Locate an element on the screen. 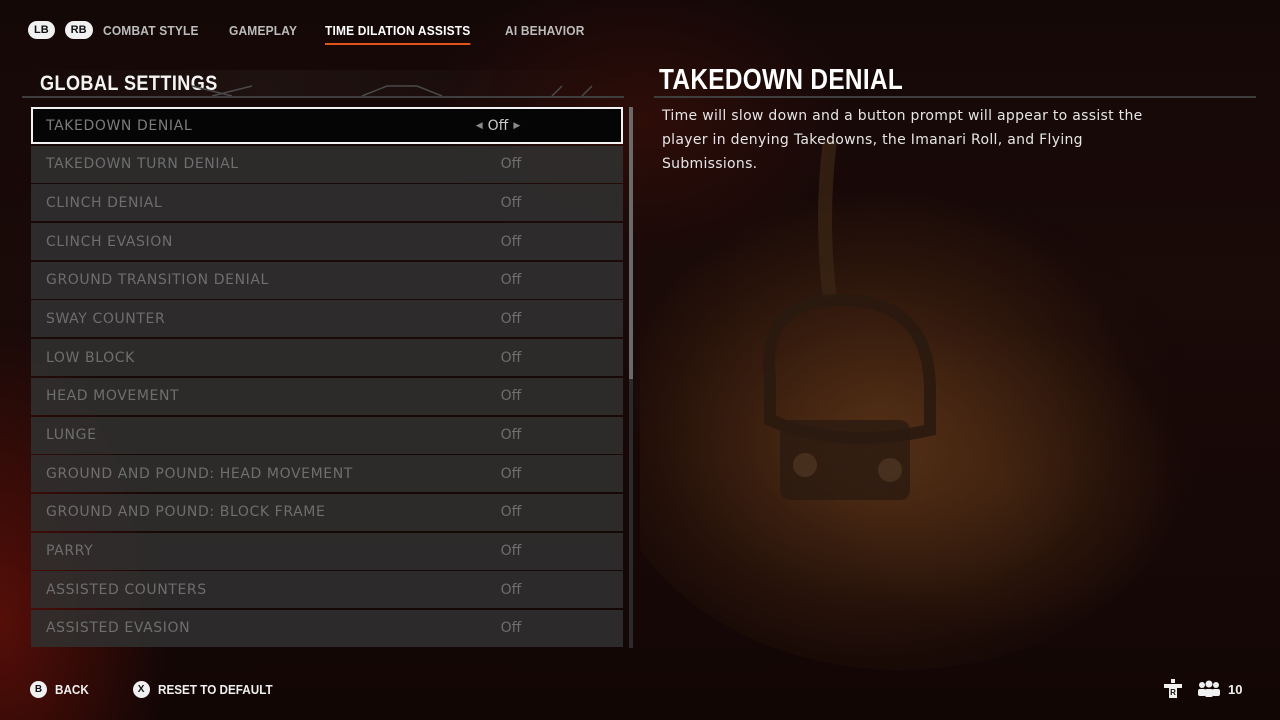 The height and width of the screenshot is (720, 1280). reset-to-default-button: X RESET TO DEFAULT is located at coordinates (208, 689).